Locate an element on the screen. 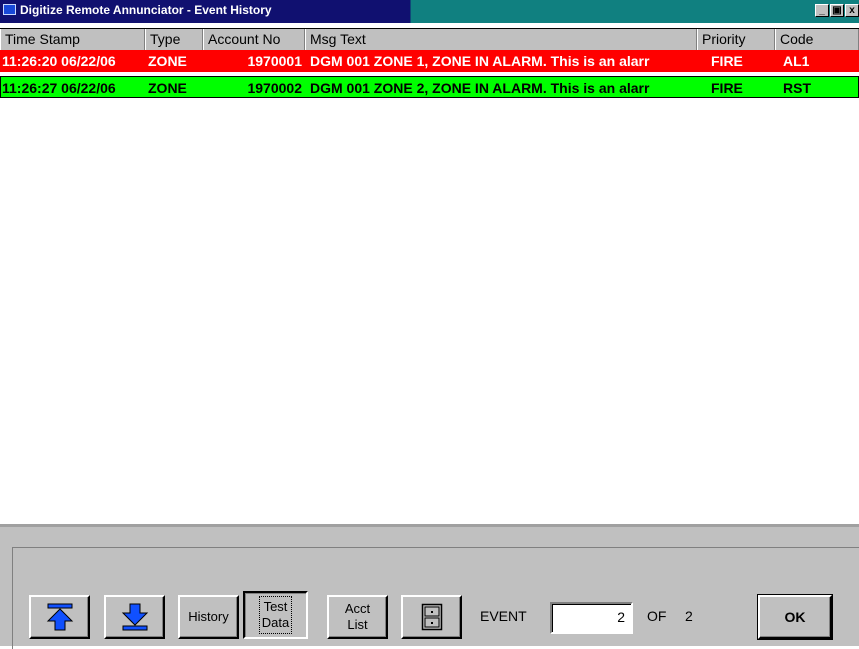 The image size is (859, 649). minimize-button: _ is located at coordinates (822, 10).